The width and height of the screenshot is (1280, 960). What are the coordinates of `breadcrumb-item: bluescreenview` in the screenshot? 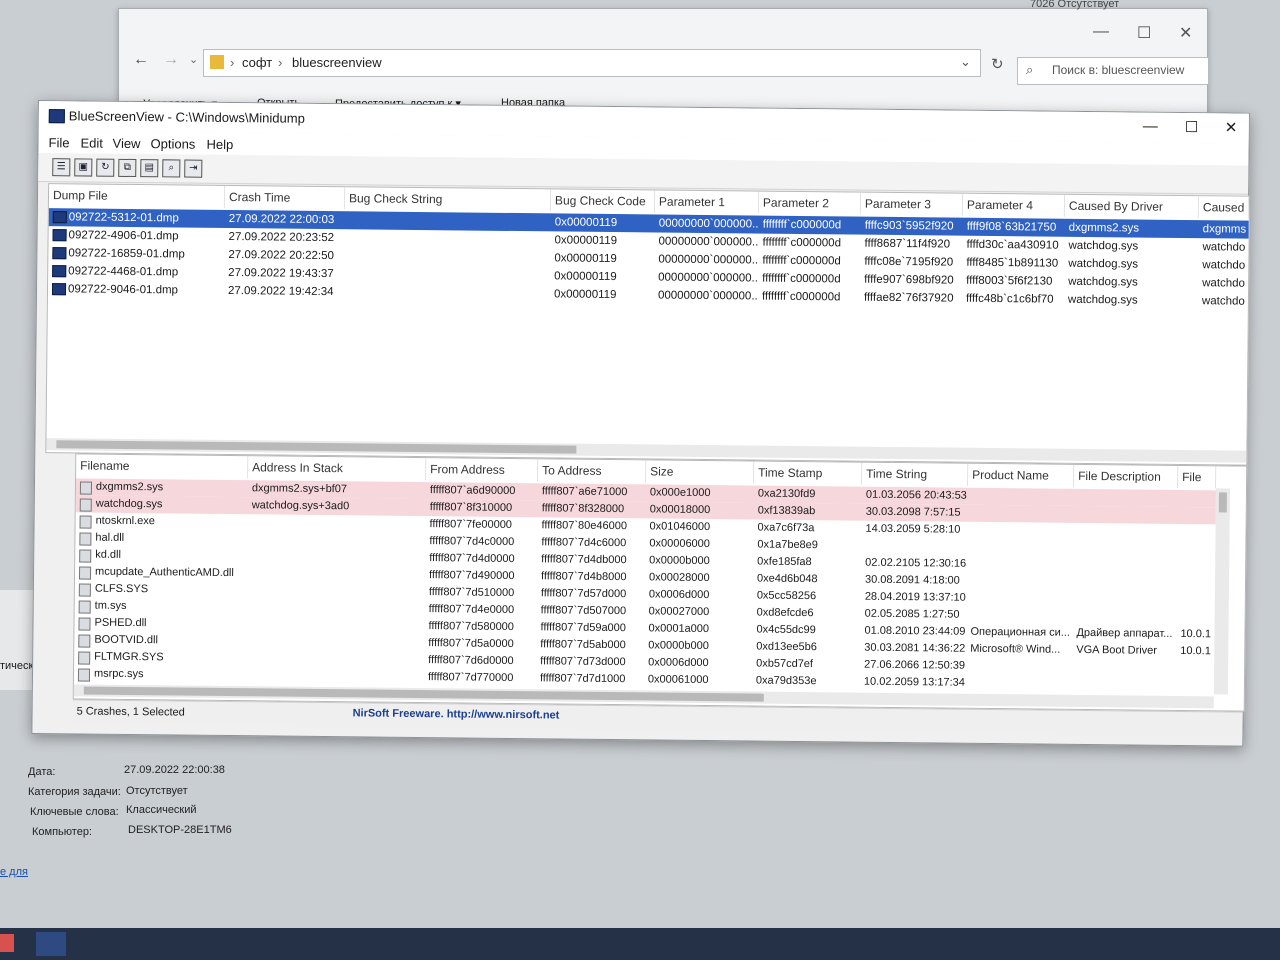 It's located at (337, 62).